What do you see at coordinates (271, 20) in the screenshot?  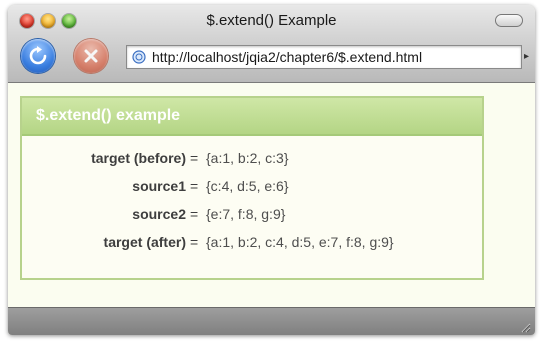 I see `window-title: $.extend() Example` at bounding box center [271, 20].